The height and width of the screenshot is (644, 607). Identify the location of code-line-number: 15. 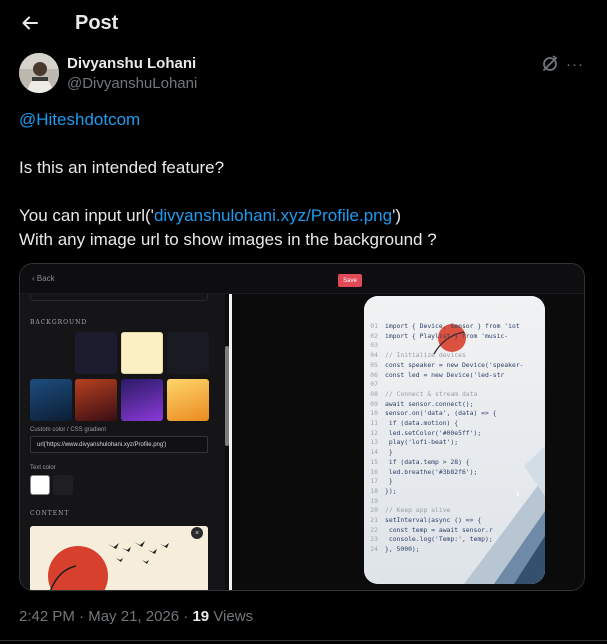
(374, 461).